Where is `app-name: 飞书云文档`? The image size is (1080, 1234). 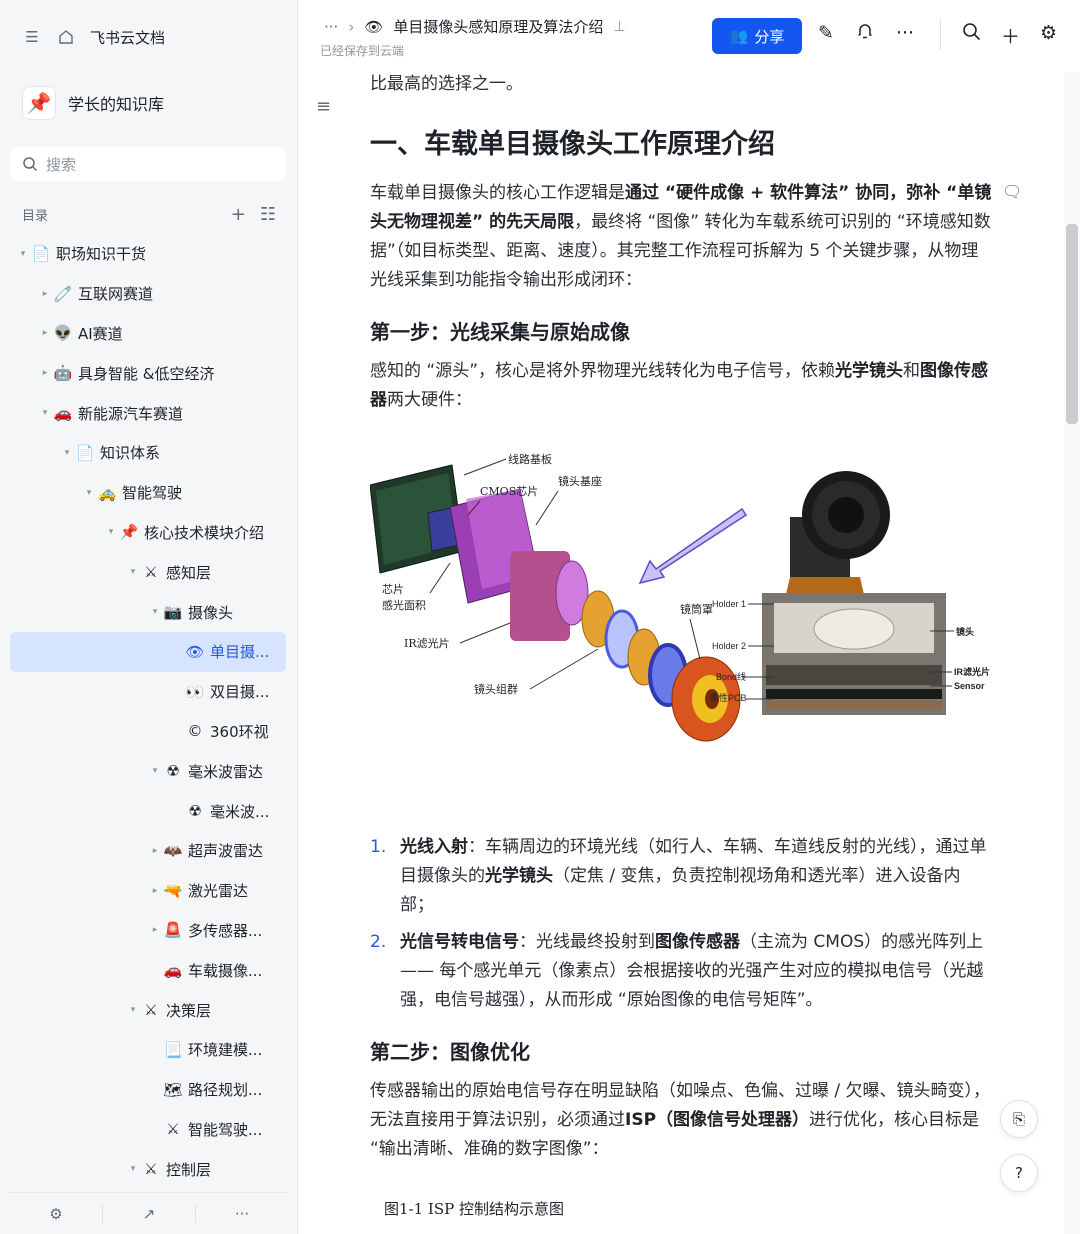
app-name: 飞书云文档 is located at coordinates (127, 37).